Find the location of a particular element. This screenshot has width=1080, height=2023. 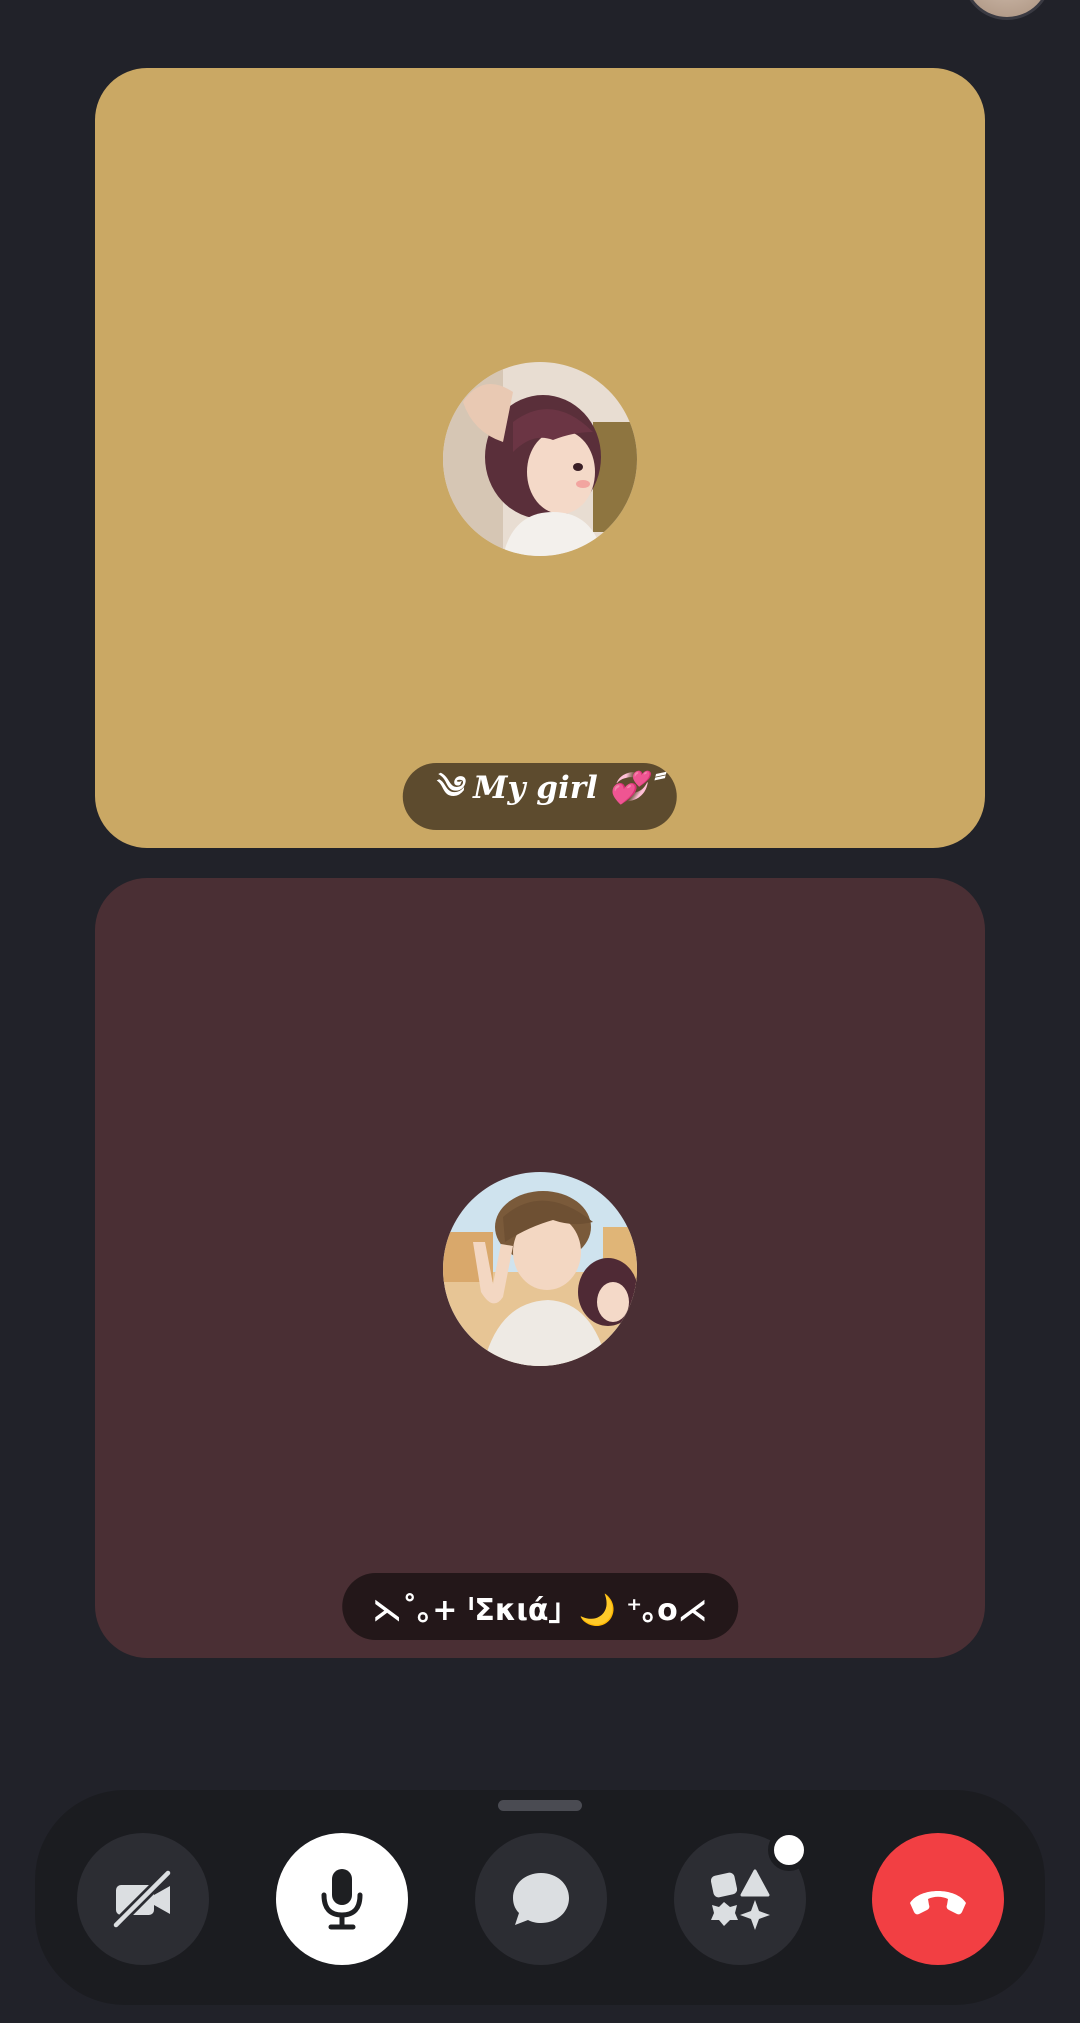

toggle-camera-button is located at coordinates (143, 1899).